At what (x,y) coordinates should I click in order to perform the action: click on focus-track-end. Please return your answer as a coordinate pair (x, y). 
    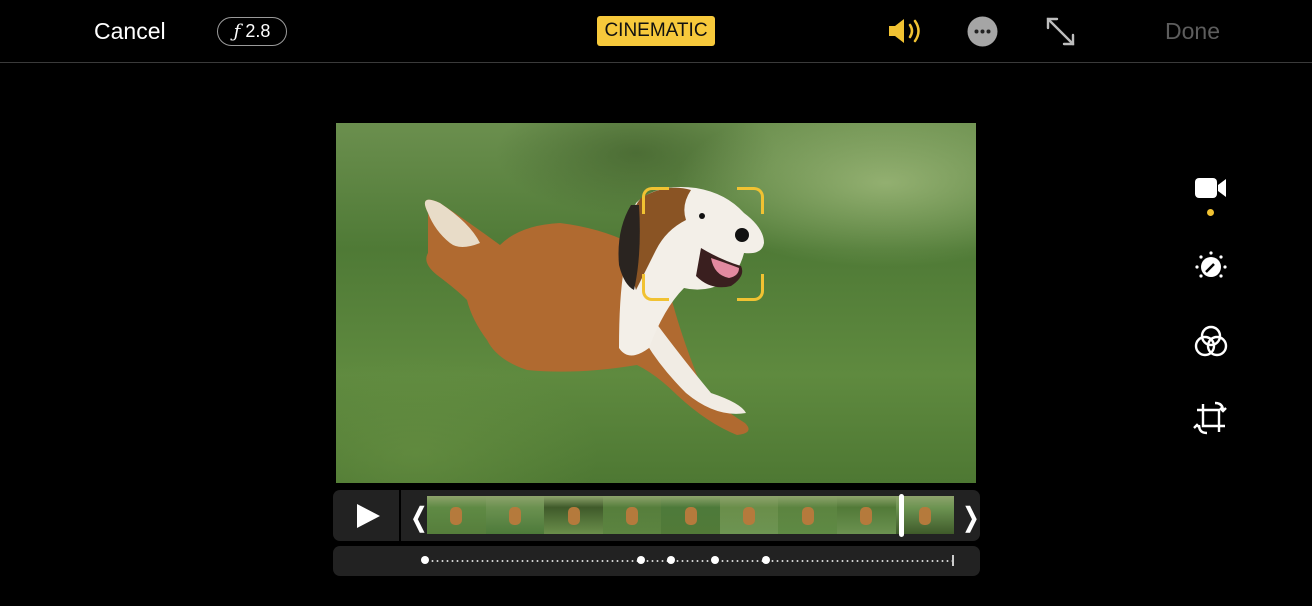
    Looking at the image, I should click on (953, 560).